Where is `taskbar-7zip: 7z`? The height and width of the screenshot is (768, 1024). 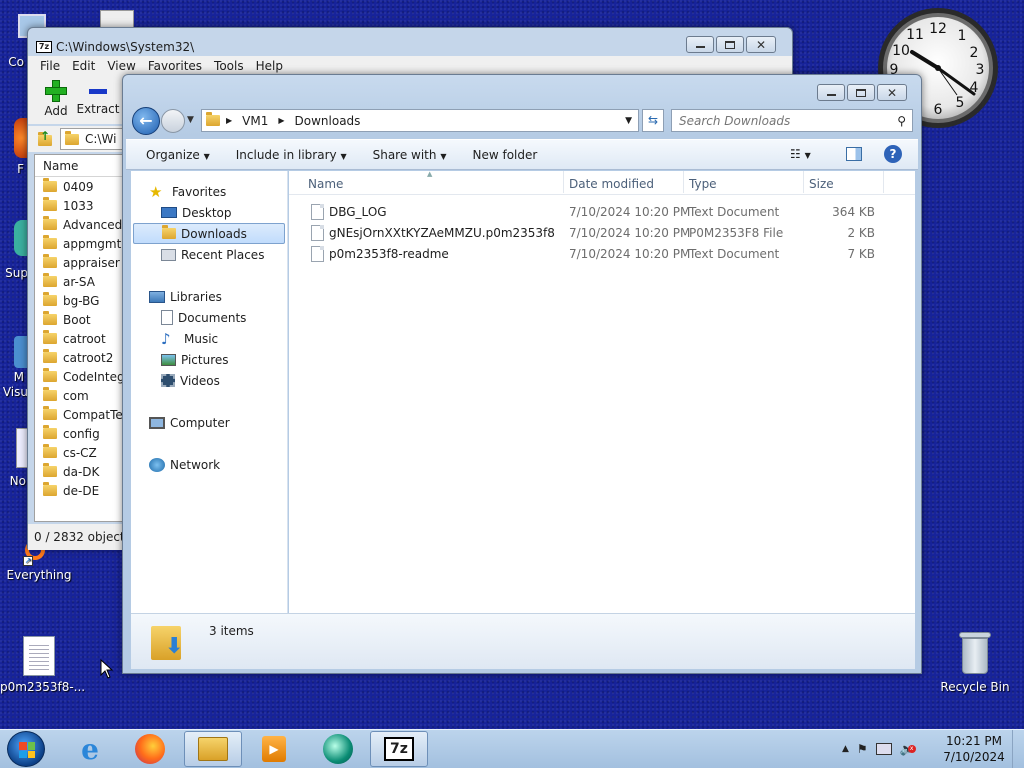
taskbar-7zip: 7z is located at coordinates (399, 749).